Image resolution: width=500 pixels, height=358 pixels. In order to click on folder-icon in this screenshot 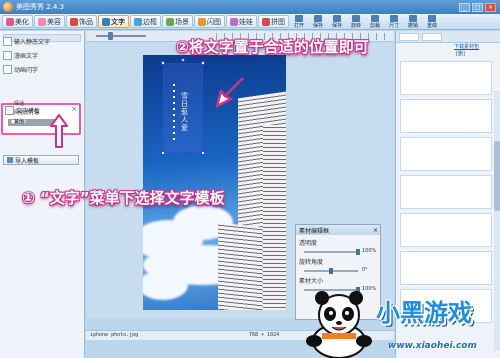, I will do `click(299, 18)`.